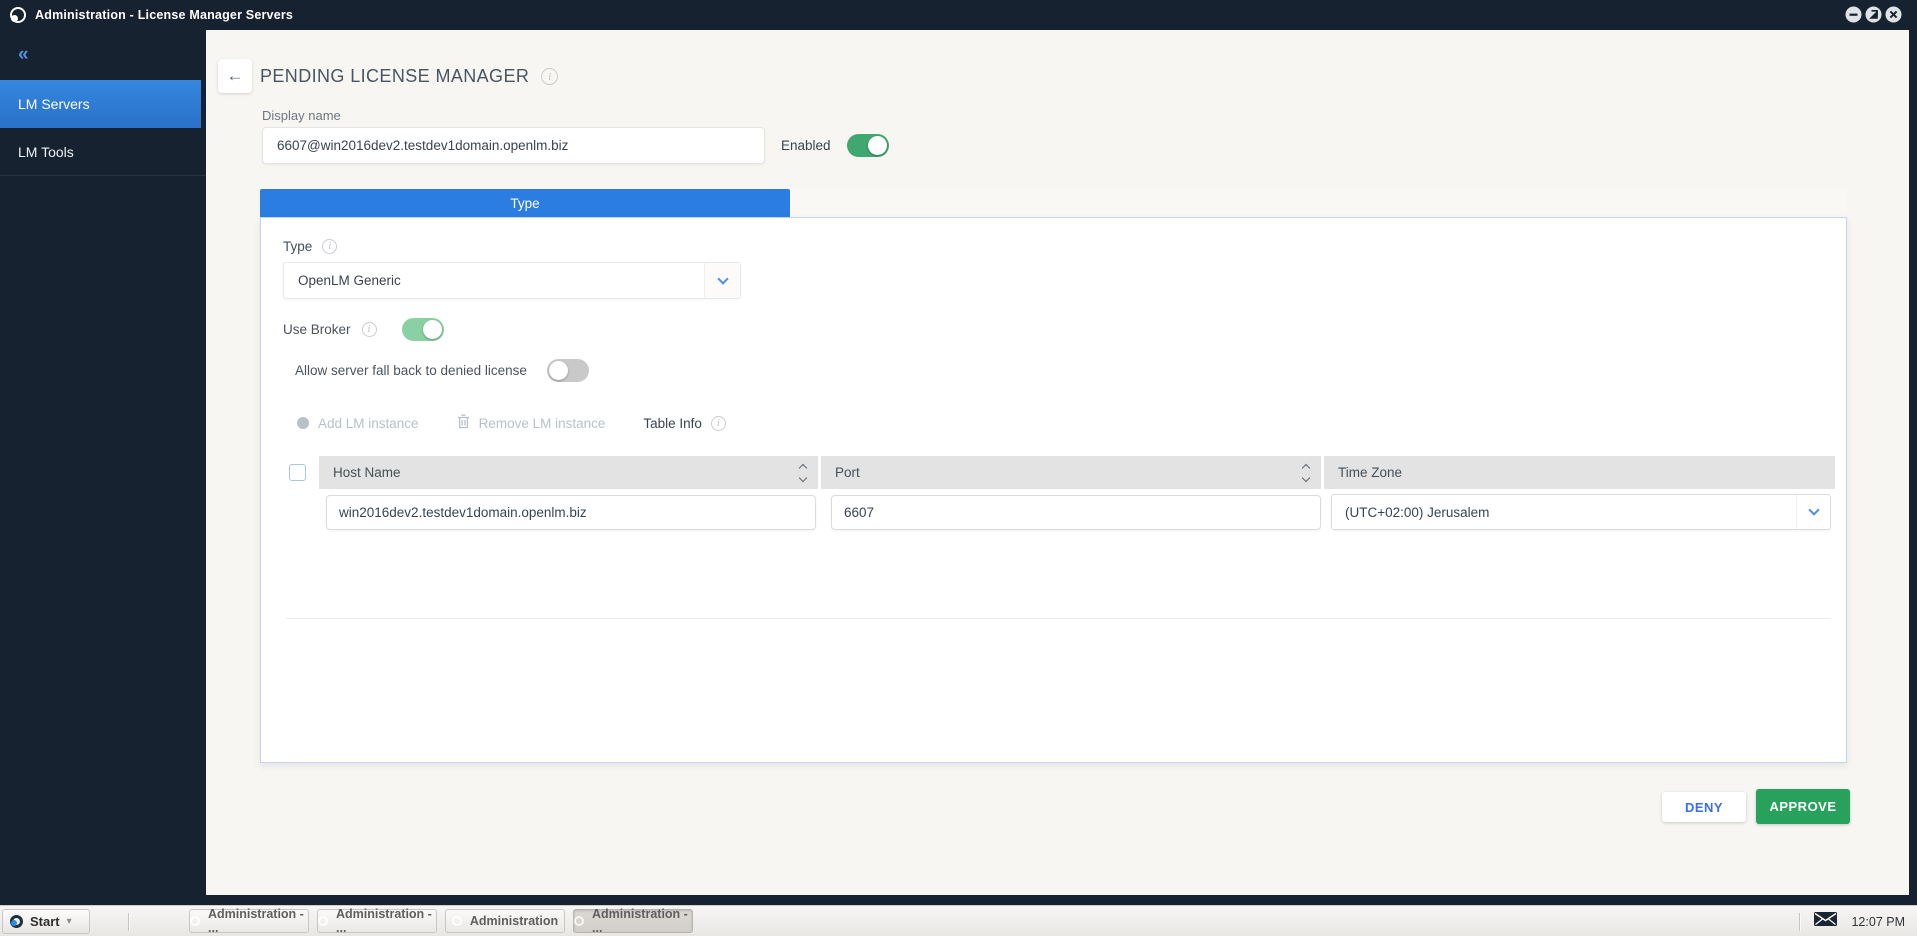  I want to click on column-header-host-name: Host Name, so click(568, 472).